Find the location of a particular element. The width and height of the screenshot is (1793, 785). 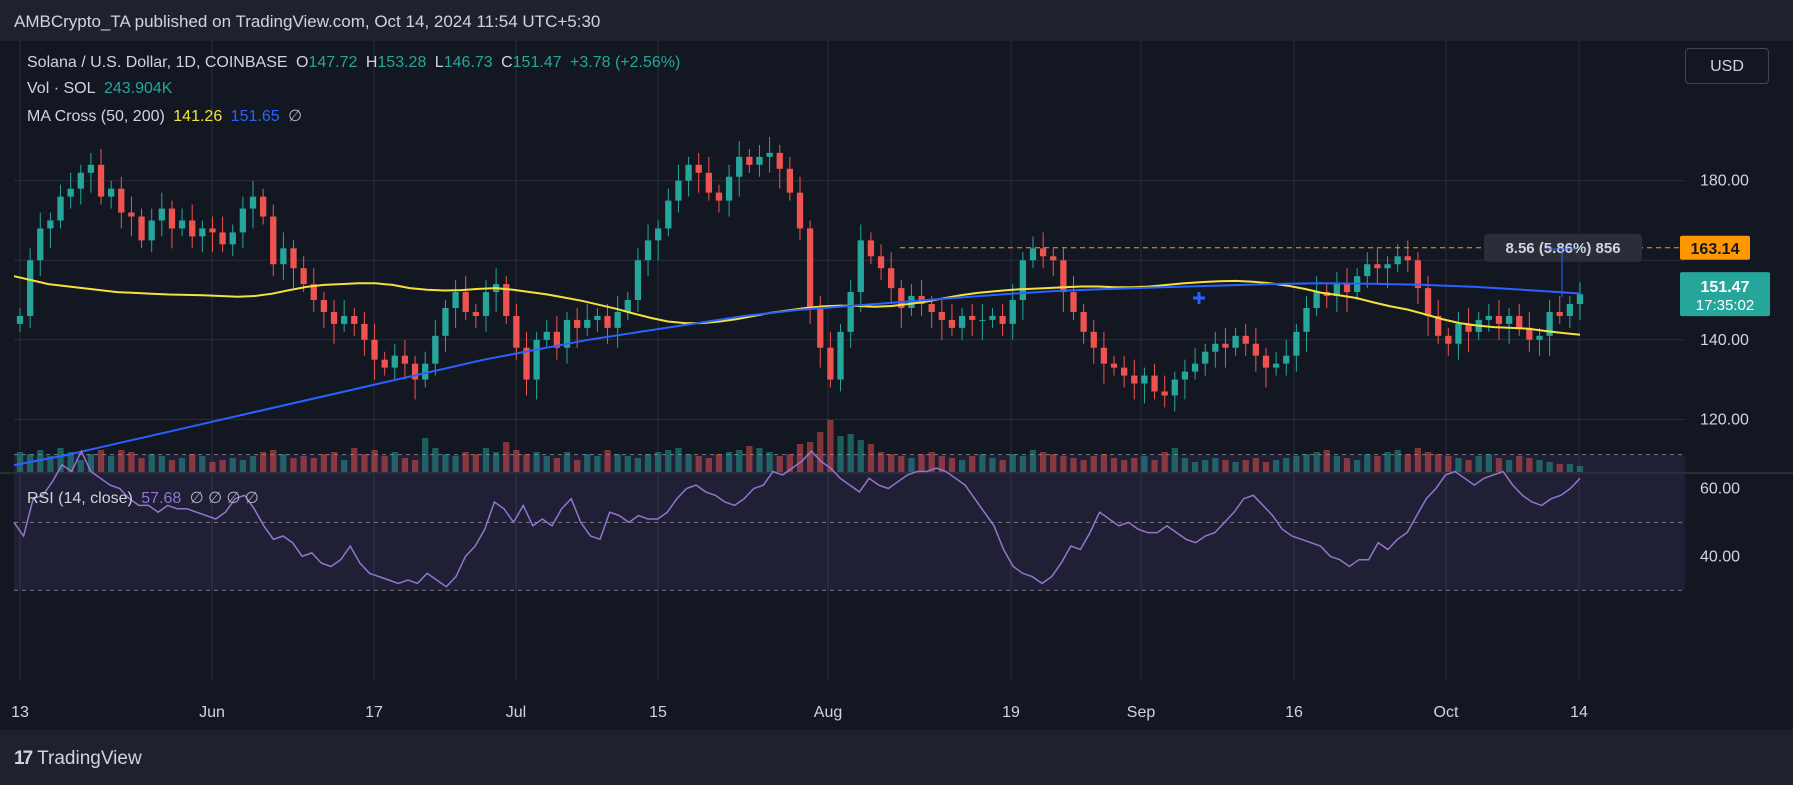

legend-symbol: Solana / U.S. Dollar, 1D, COINBASE is located at coordinates (157, 62).